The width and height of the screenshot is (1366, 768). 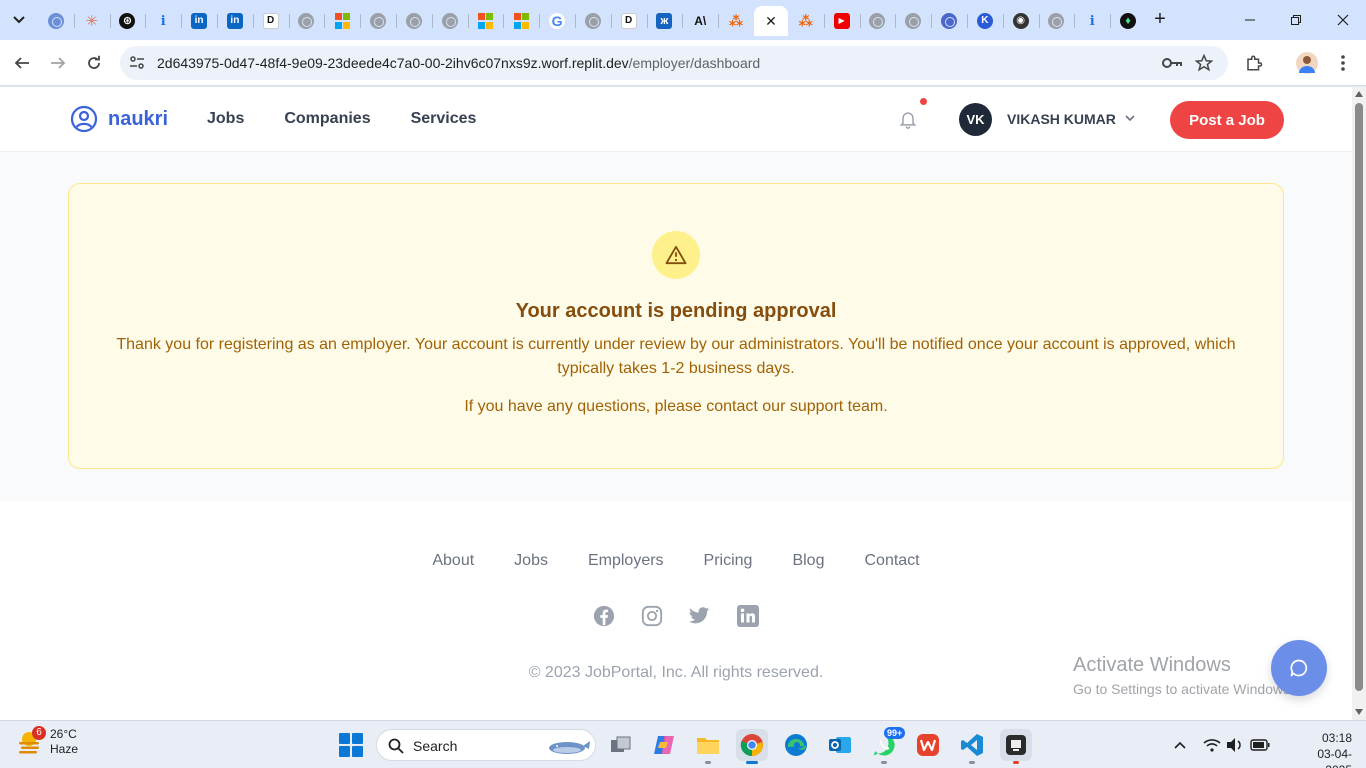 I want to click on facebook-icon, so click(x=604, y=616).